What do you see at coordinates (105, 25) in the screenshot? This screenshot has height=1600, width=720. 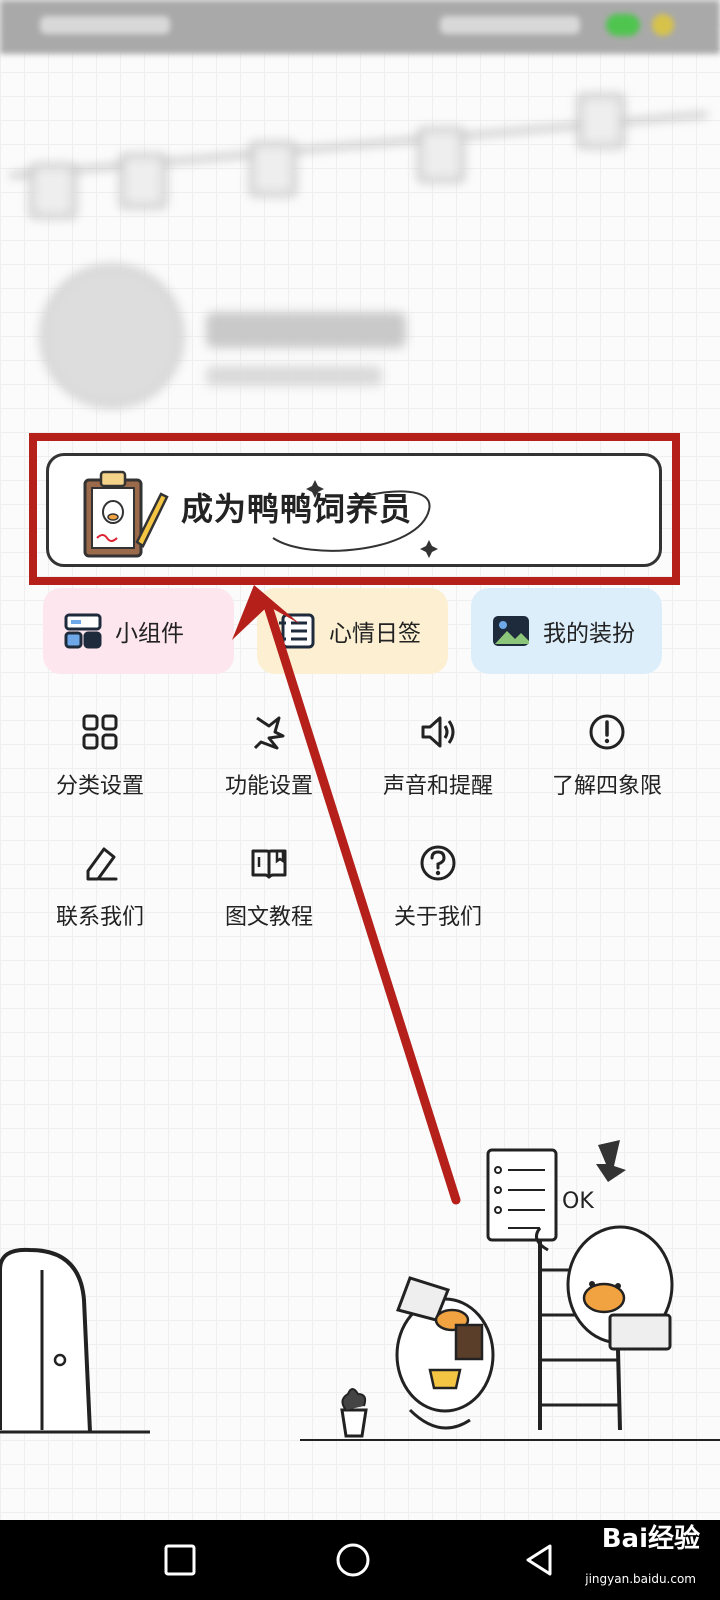 I see `status-time` at bounding box center [105, 25].